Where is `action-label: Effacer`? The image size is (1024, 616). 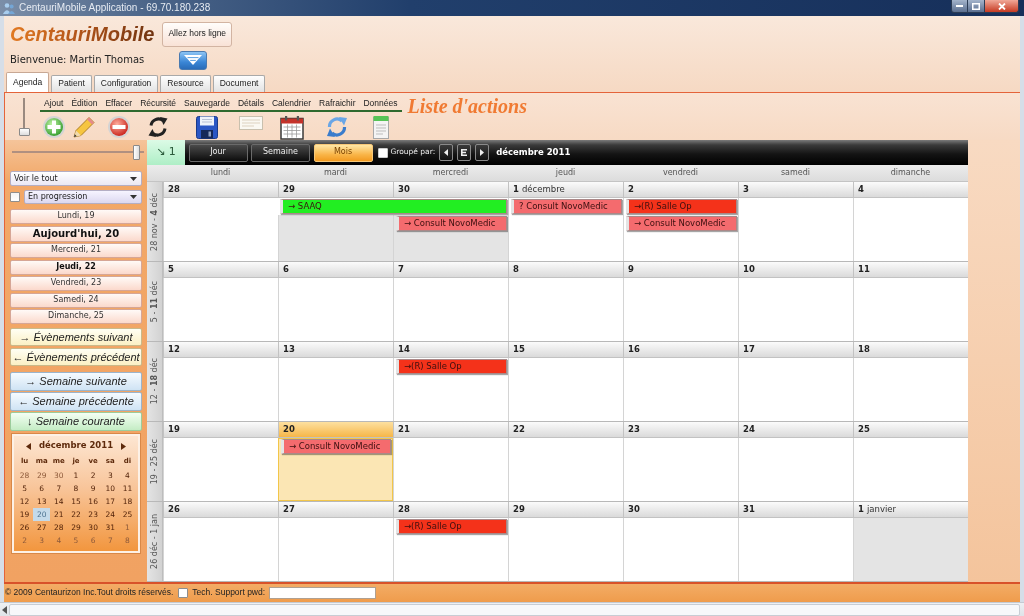 action-label: Effacer is located at coordinates (119, 105).